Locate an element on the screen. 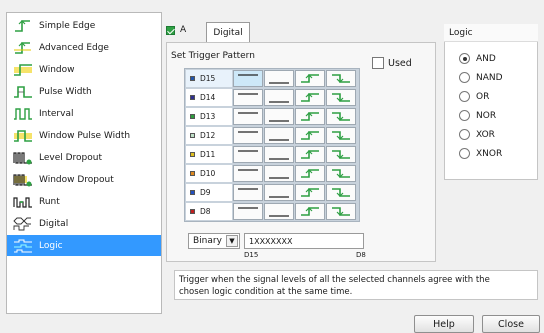 Image resolution: width=544 pixels, height=333 pixels. channel-cell: D15 is located at coordinates (209, 78).